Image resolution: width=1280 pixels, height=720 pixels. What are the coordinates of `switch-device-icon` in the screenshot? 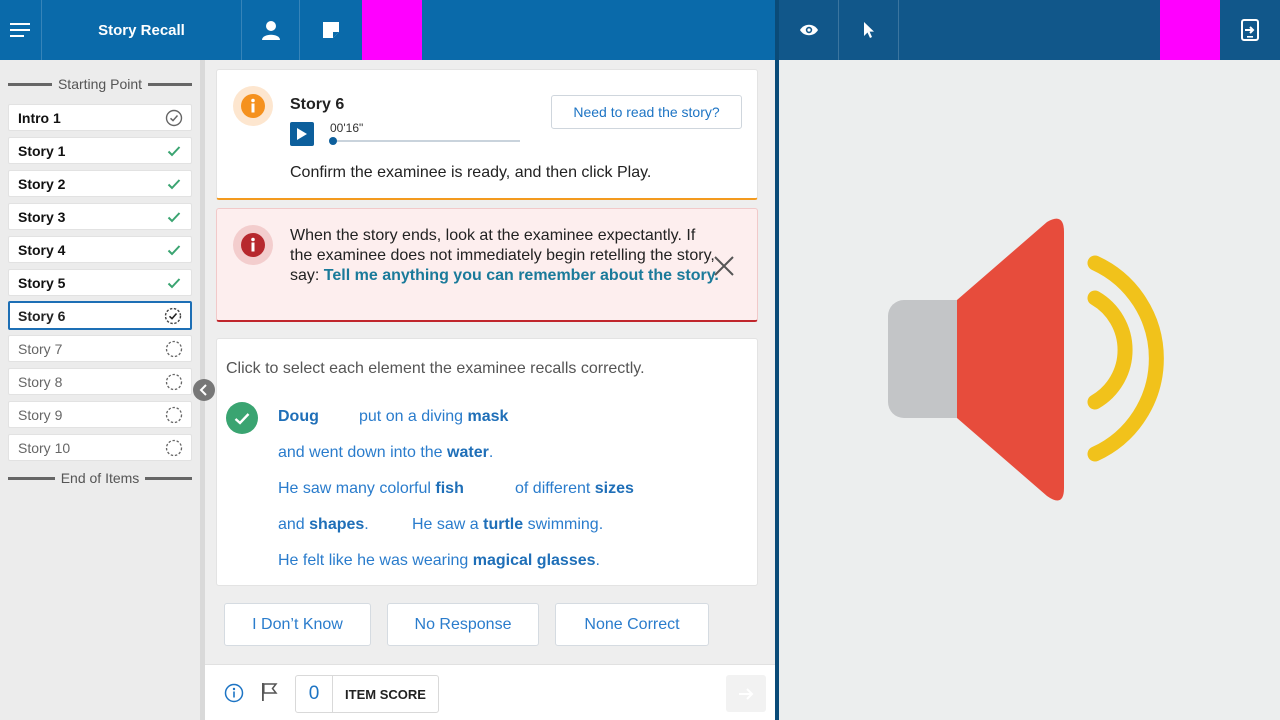 It's located at (1250, 30).